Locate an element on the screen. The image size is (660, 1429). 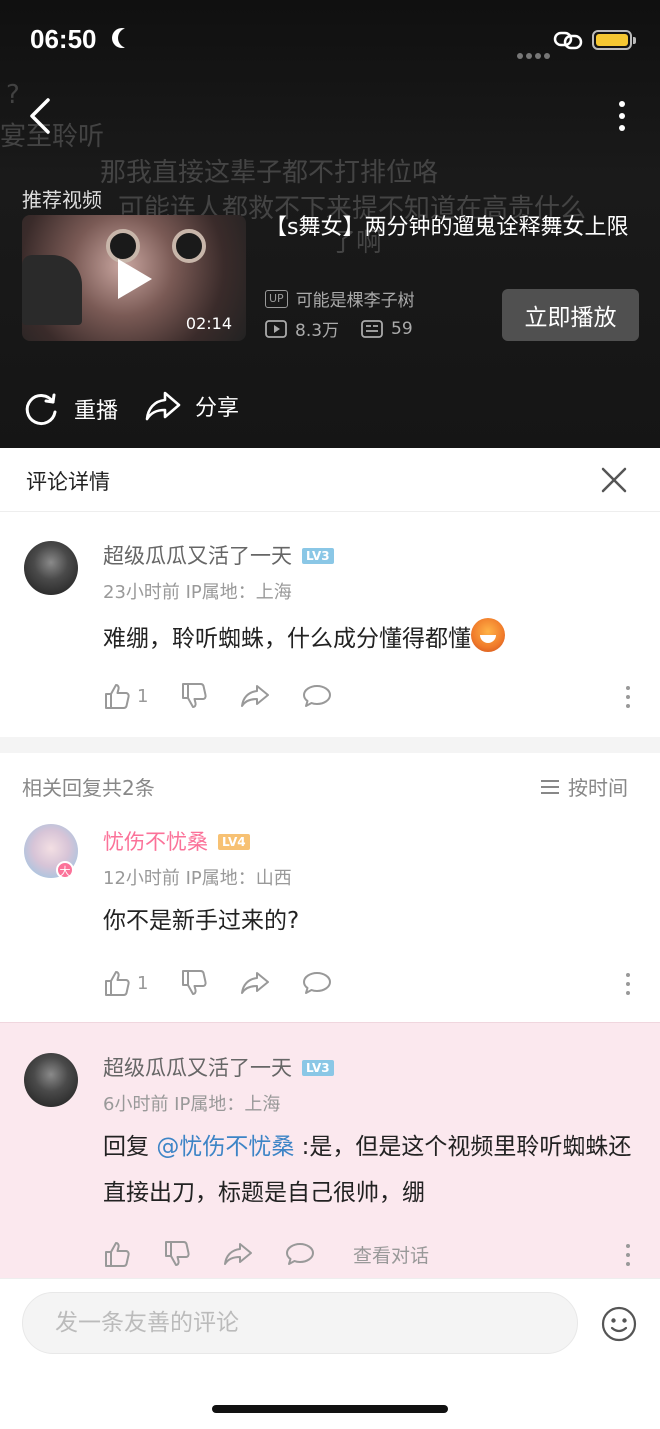
mention-link: @忧伤不忧桑 is located at coordinates (225, 1147).